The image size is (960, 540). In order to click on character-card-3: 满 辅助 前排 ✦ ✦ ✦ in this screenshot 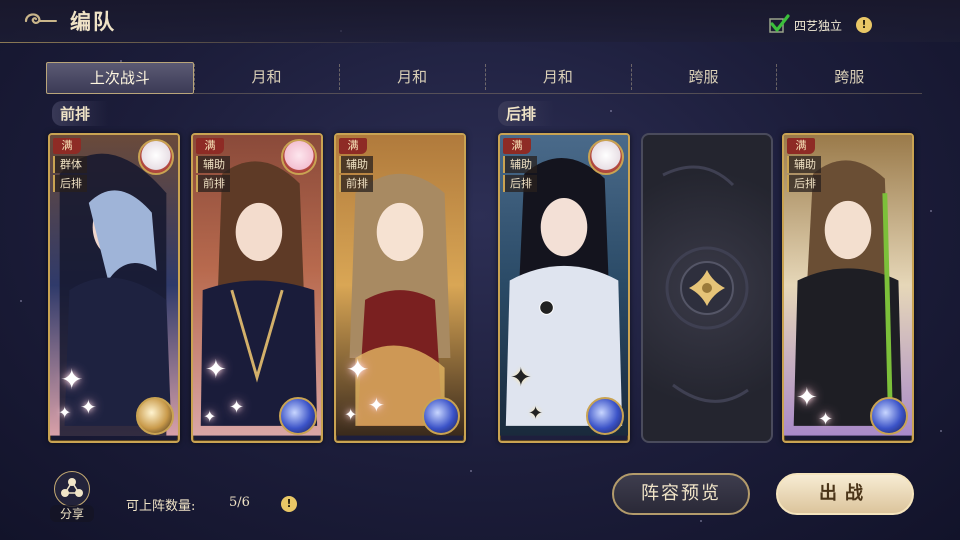, I will do `click(400, 288)`.